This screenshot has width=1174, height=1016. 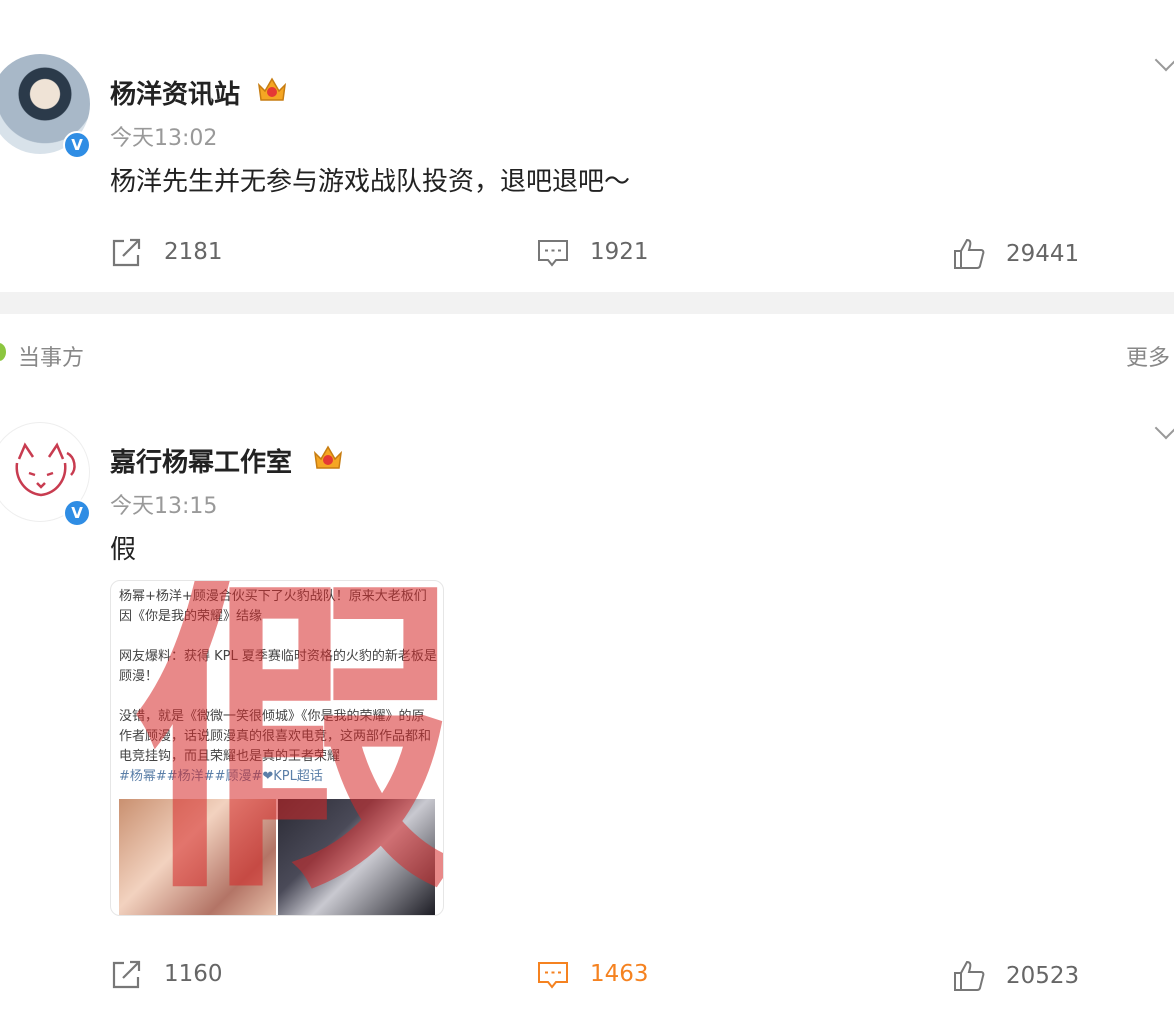 What do you see at coordinates (619, 974) in the screenshot?
I see `comment-count: 1463` at bounding box center [619, 974].